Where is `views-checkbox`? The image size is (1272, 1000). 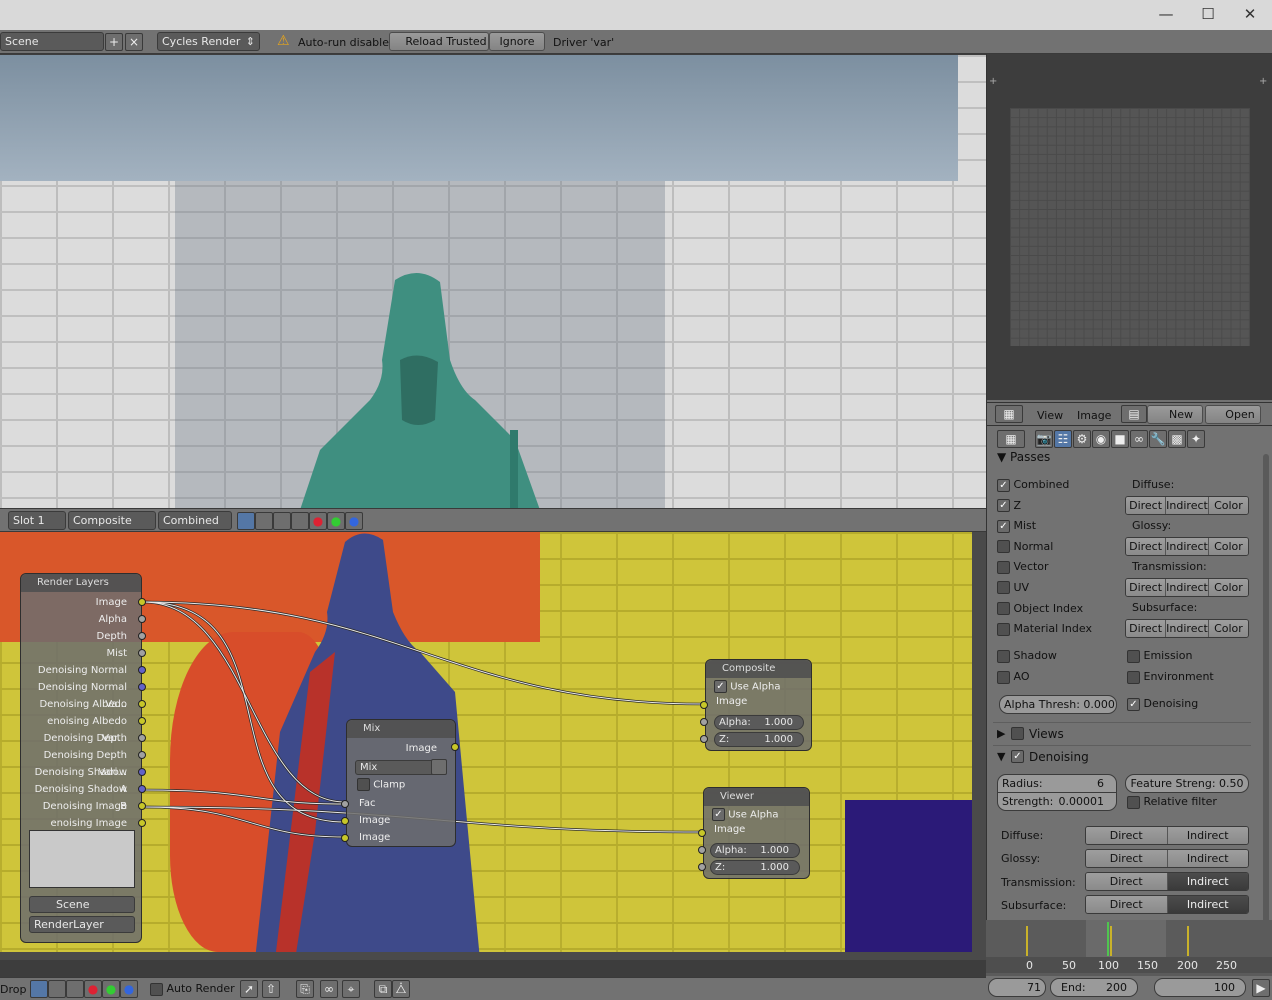
views-checkbox is located at coordinates (1017, 733).